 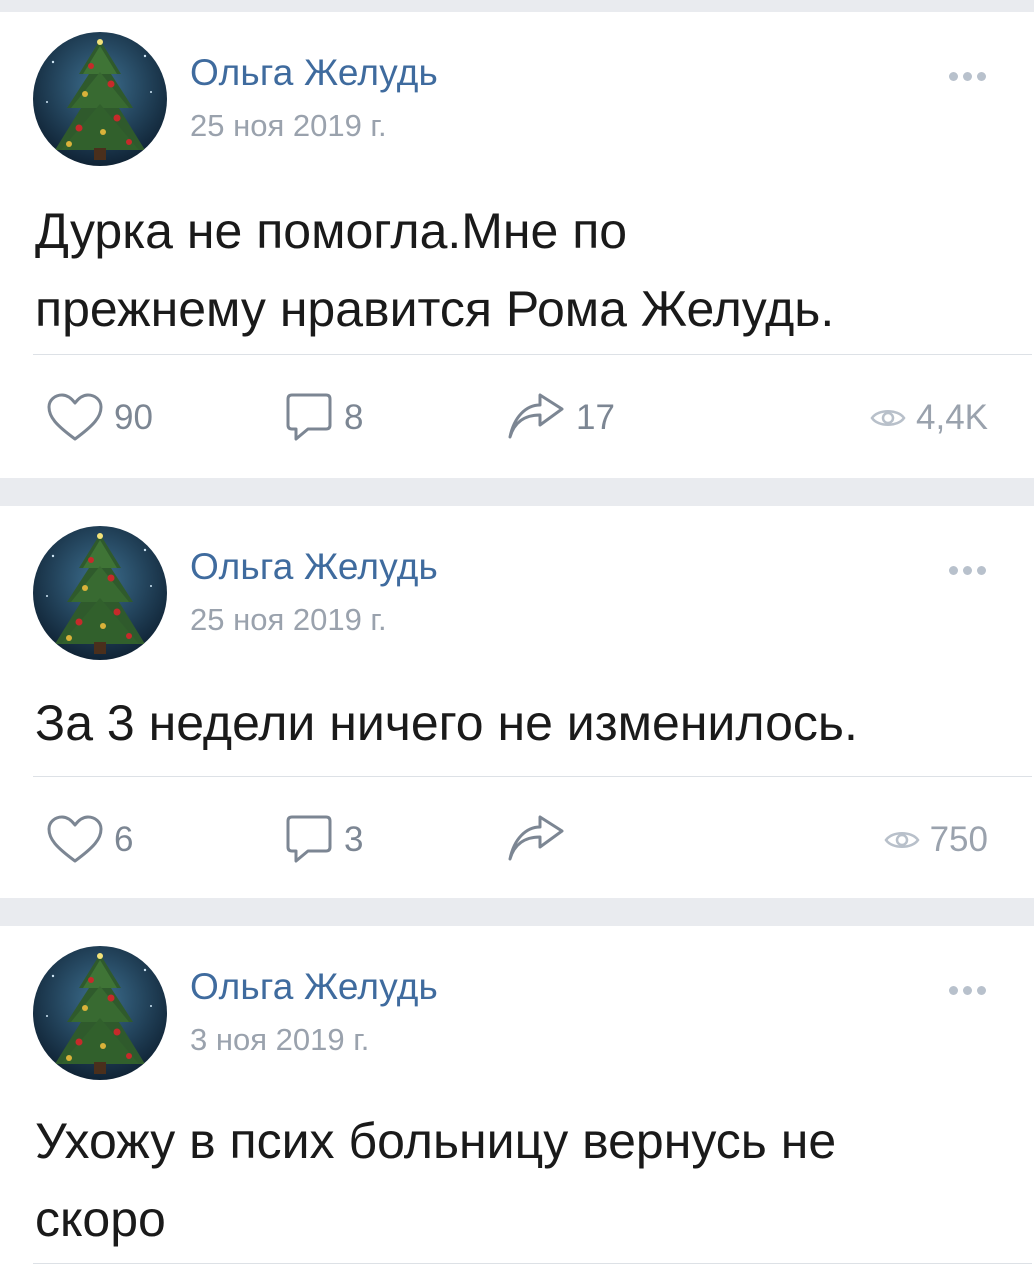 What do you see at coordinates (952, 417) in the screenshot?
I see `views-count: 4,4K` at bounding box center [952, 417].